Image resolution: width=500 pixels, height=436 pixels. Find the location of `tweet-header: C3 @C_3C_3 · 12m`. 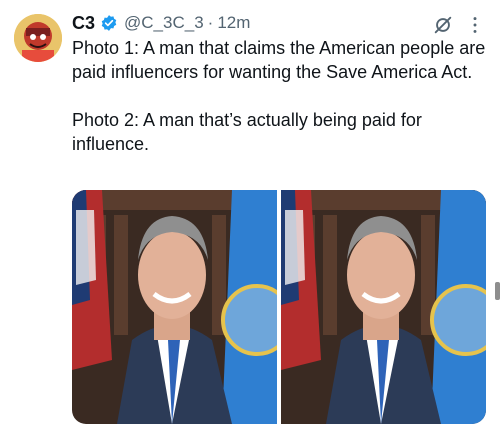

tweet-header: C3 @C_3C_3 · 12m is located at coordinates (279, 23).